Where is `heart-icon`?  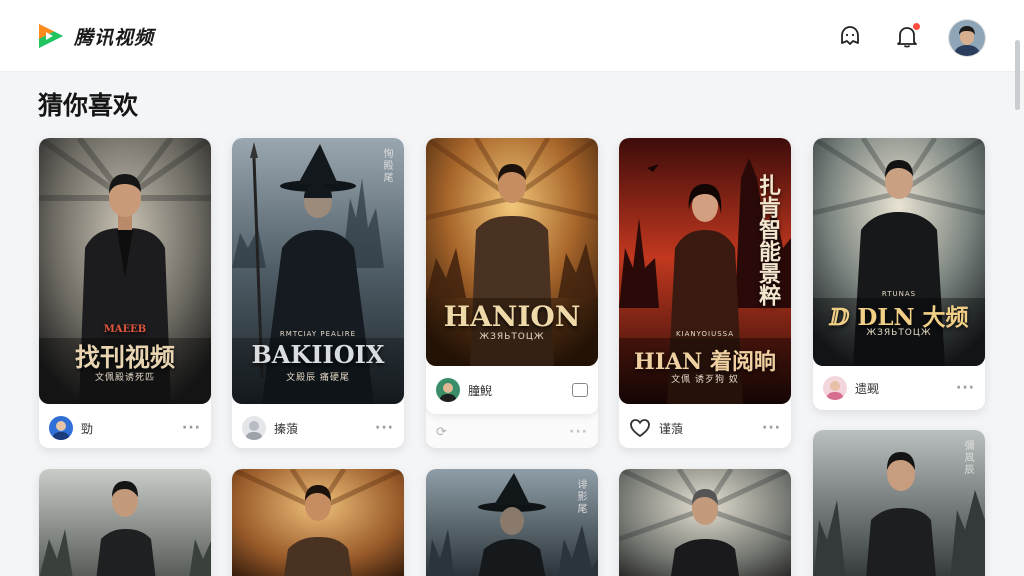
heart-icon is located at coordinates (640, 428).